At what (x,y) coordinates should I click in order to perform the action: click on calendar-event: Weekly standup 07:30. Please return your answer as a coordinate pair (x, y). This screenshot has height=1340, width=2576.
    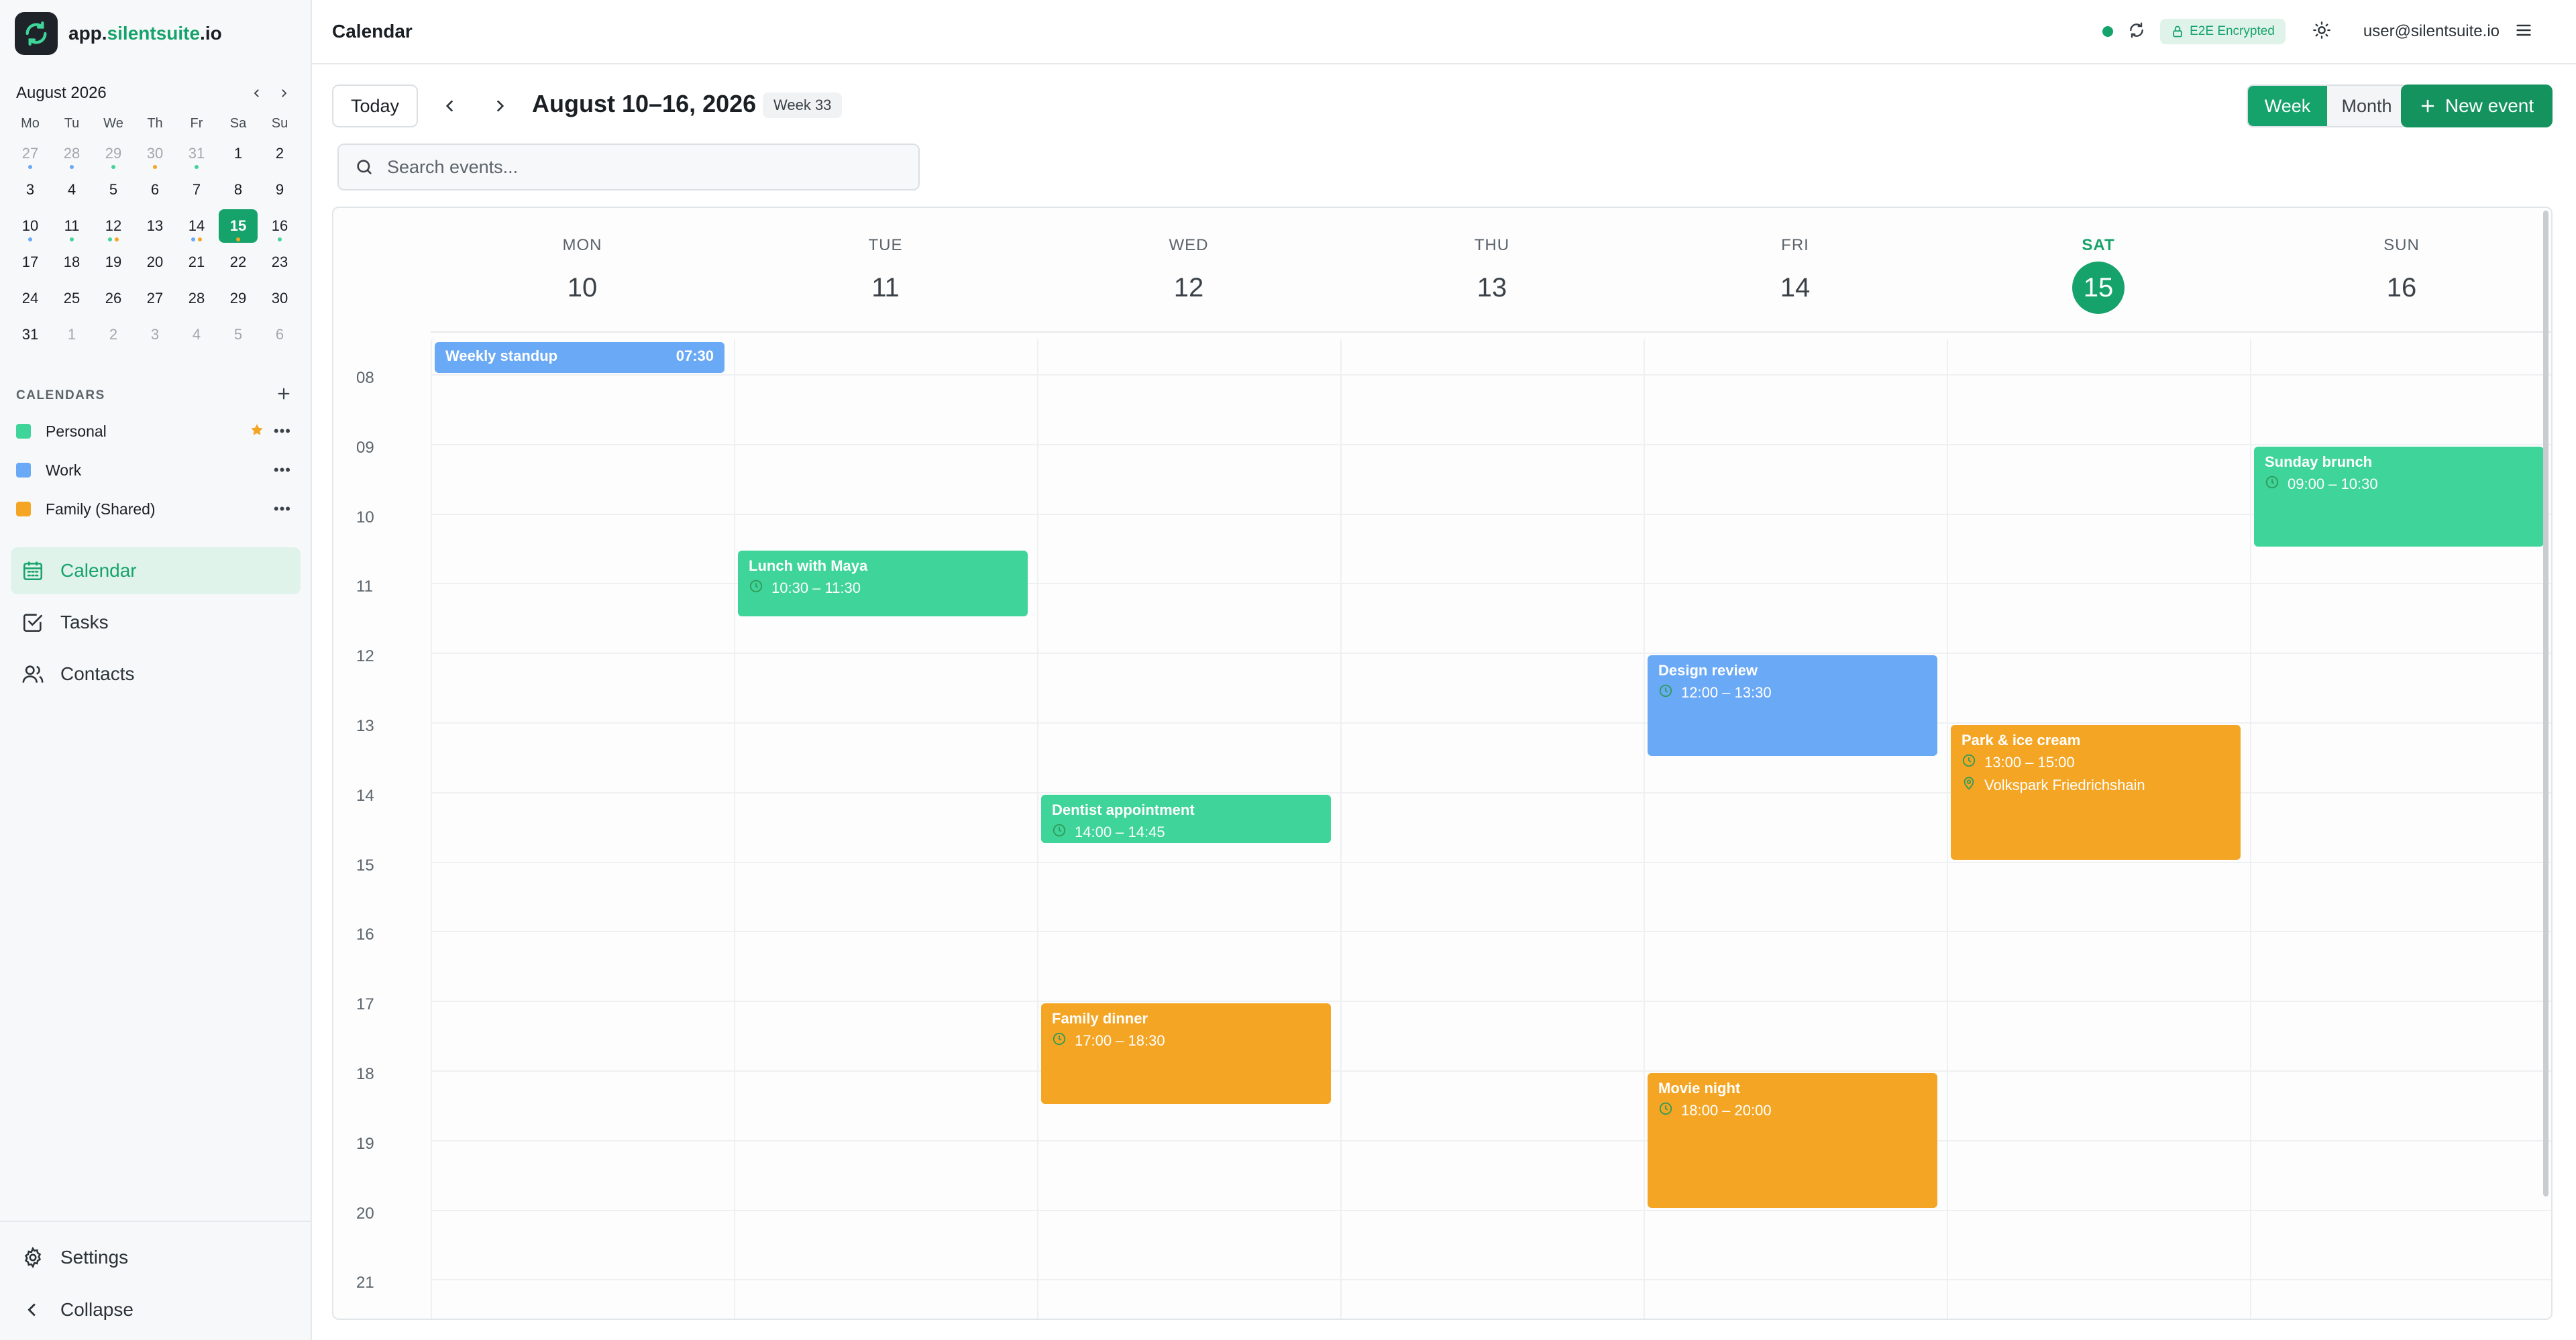
    Looking at the image, I should click on (579, 357).